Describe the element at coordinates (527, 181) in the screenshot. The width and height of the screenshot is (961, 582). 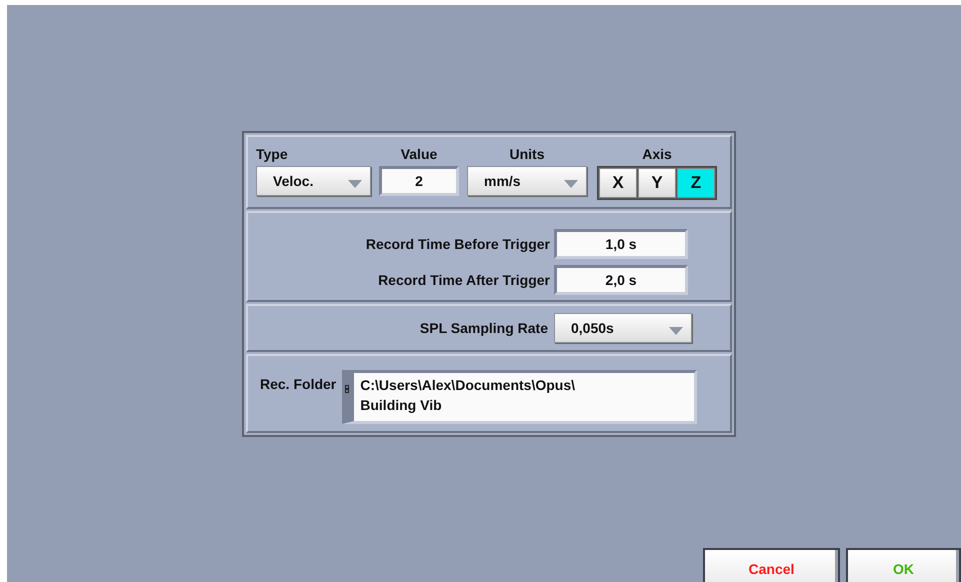
I see `units-dropdown: mm/s` at that location.